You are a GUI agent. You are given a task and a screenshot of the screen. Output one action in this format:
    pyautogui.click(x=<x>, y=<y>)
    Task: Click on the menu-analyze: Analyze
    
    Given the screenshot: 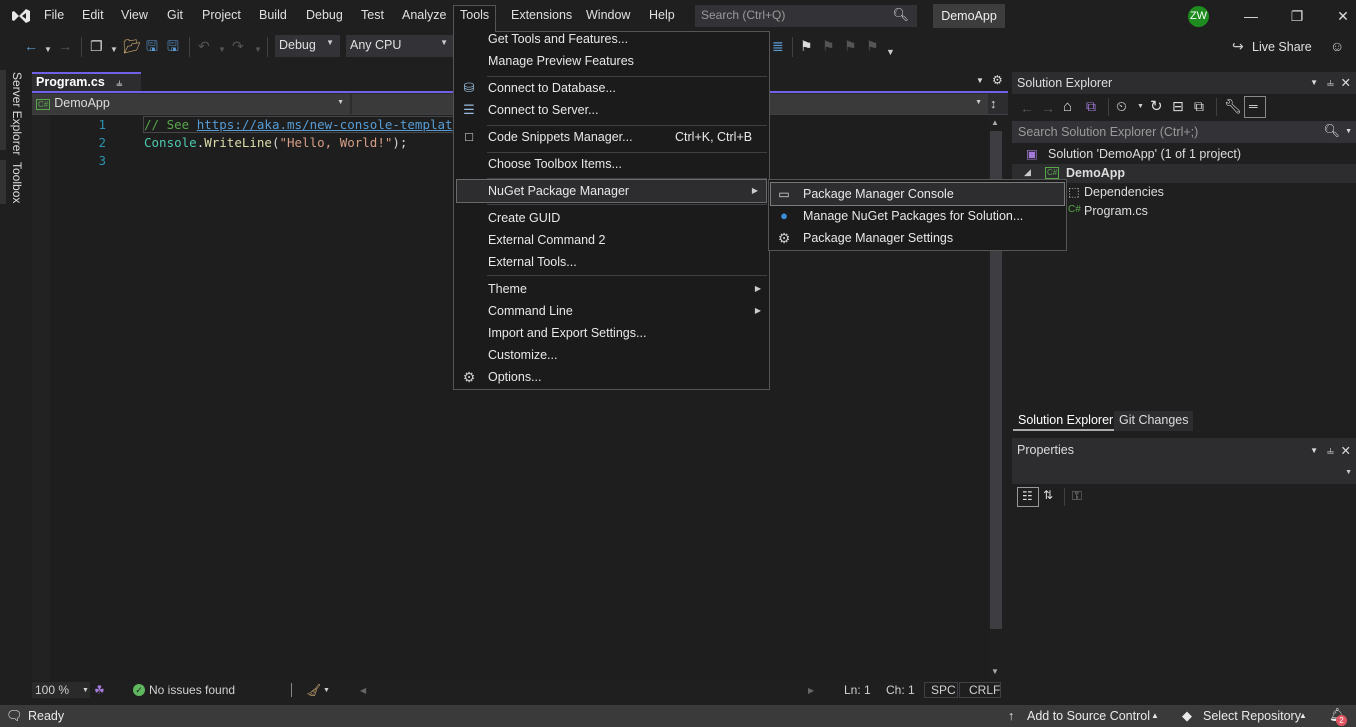 What is the action you would take?
    pyautogui.click(x=424, y=15)
    